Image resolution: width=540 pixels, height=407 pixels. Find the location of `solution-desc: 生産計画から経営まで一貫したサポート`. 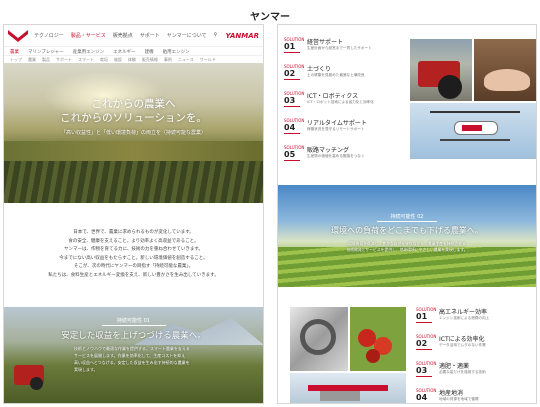

solution-desc: 生産計画から経営まで一貫したサポート is located at coordinates (339, 48).